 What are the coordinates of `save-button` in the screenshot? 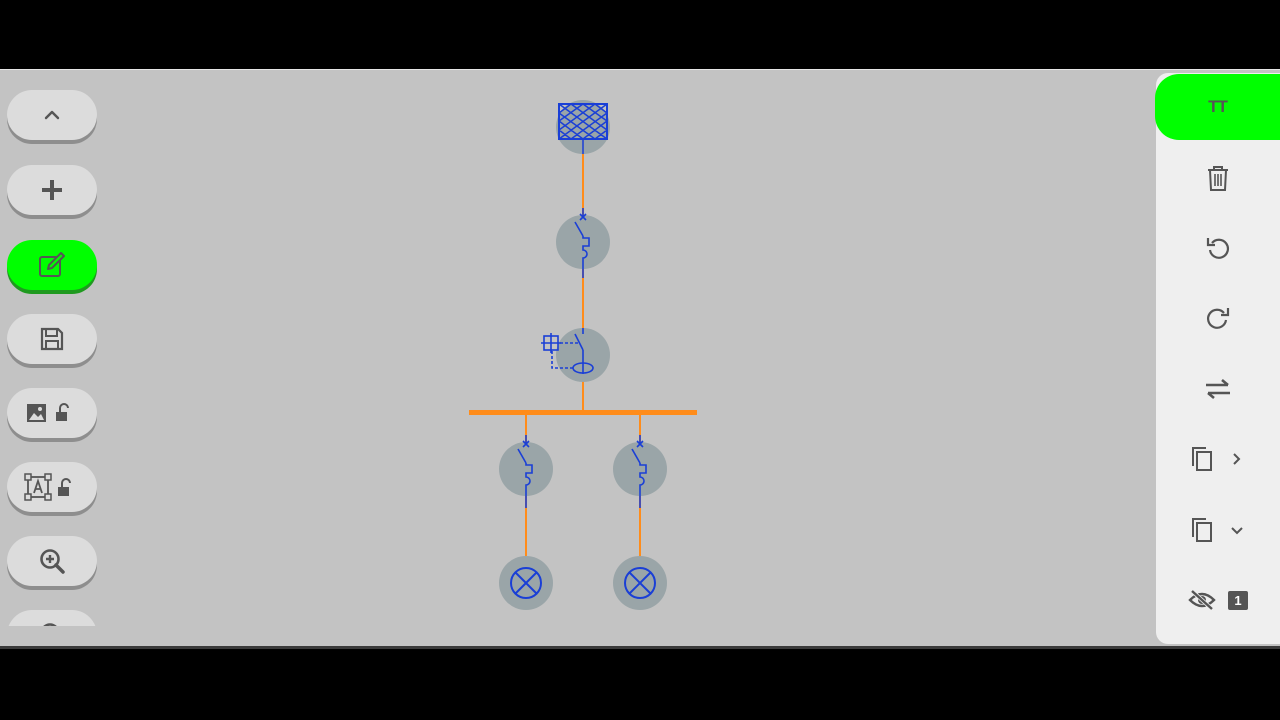 It's located at (52, 339).